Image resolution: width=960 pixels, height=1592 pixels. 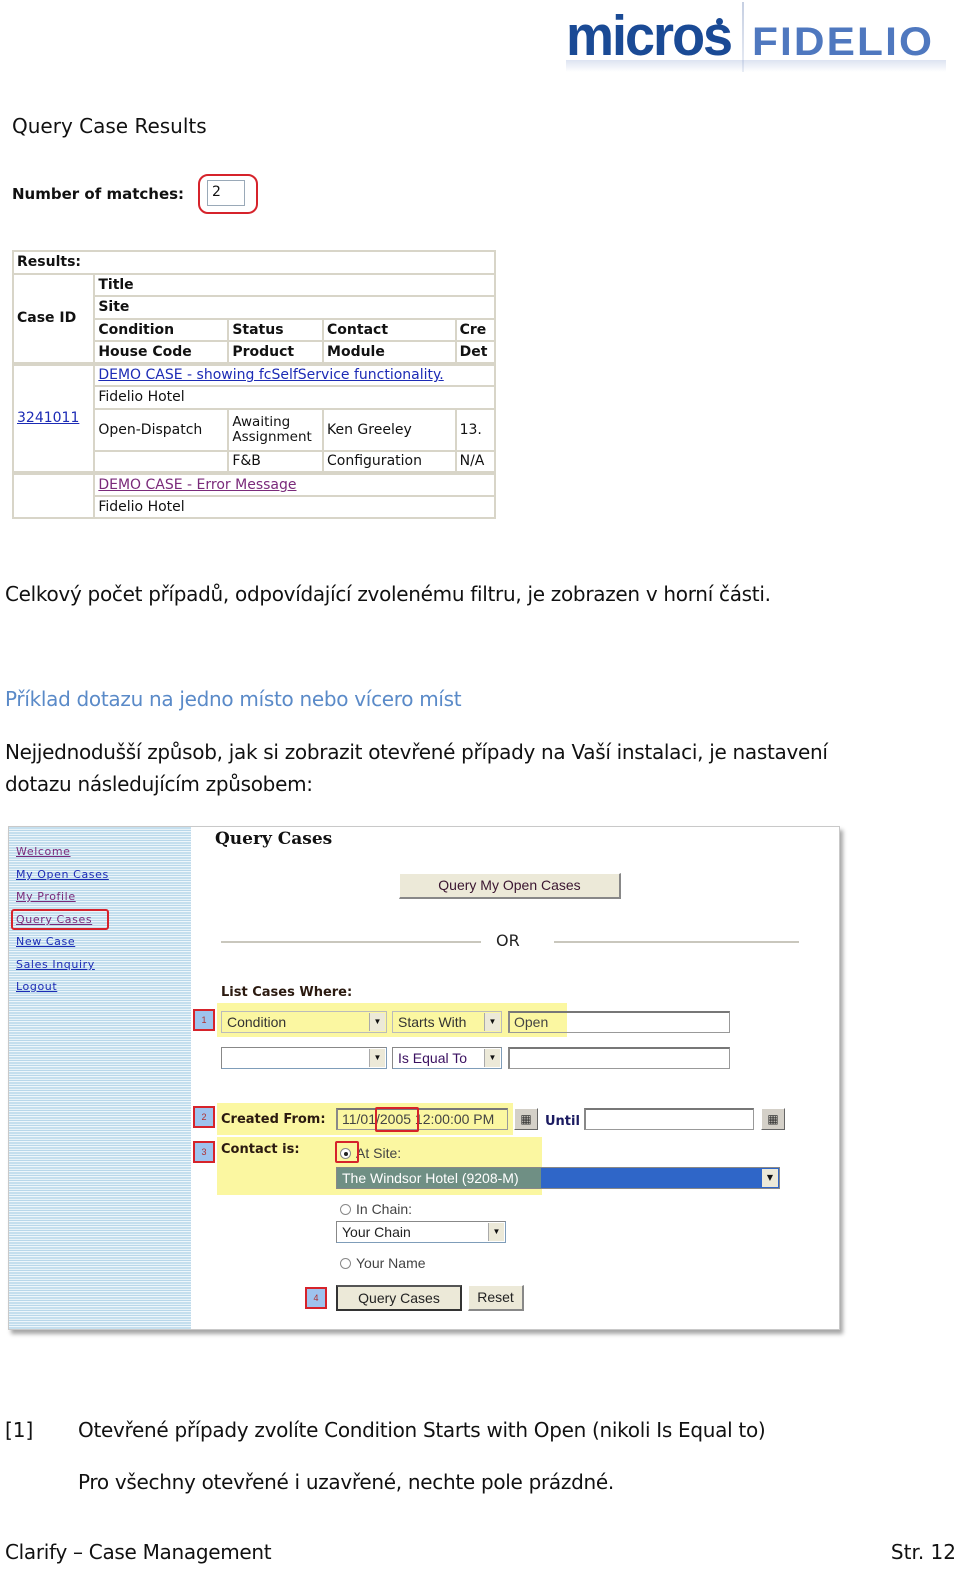 I want to click on radio-annotation, so click(x=347, y=1152).